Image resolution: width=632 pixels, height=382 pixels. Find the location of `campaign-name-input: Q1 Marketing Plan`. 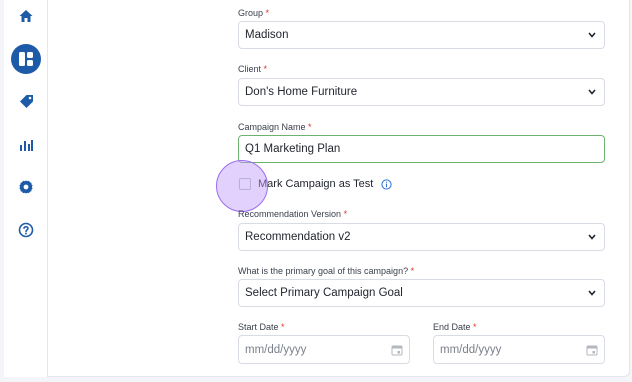

campaign-name-input: Q1 Marketing Plan is located at coordinates (421, 149).